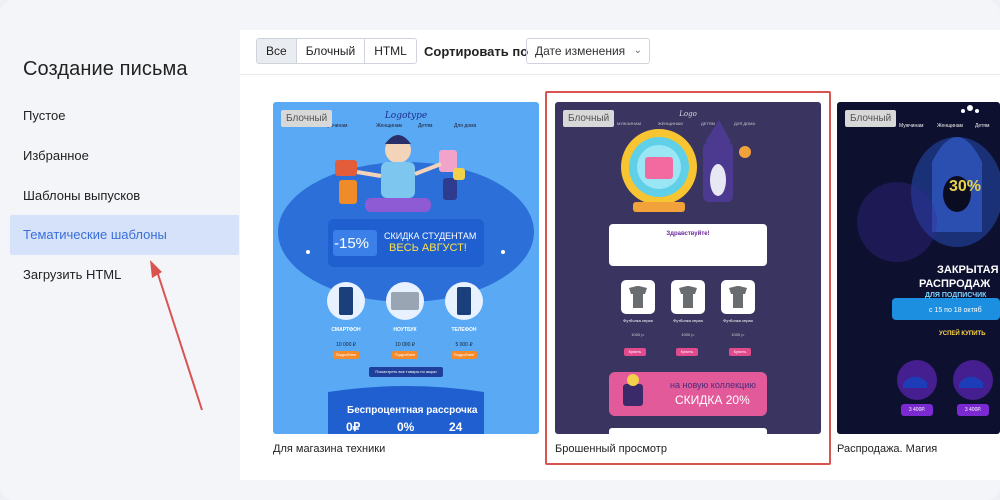  I want to click on template-caption: Распродажа. Магия, so click(887, 449).